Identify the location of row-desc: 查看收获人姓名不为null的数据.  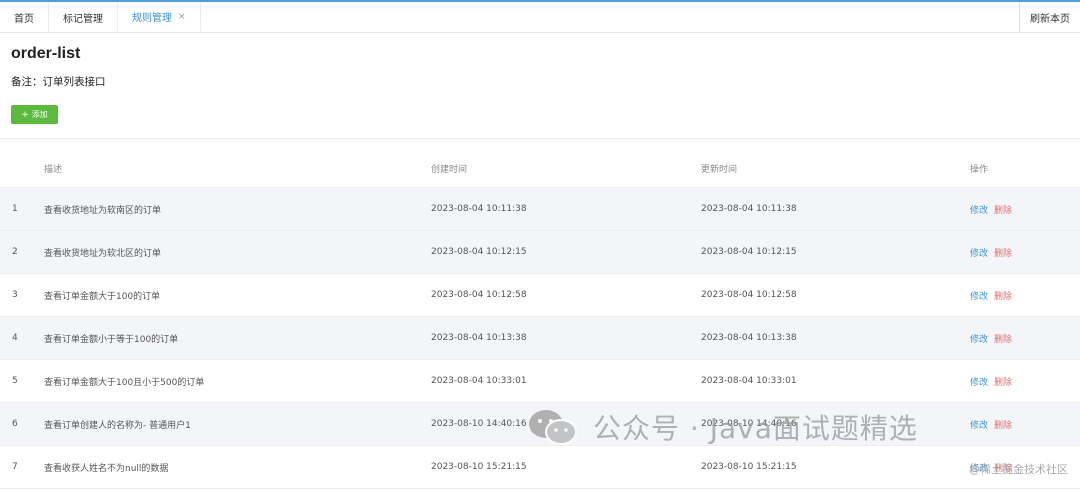
(106, 468).